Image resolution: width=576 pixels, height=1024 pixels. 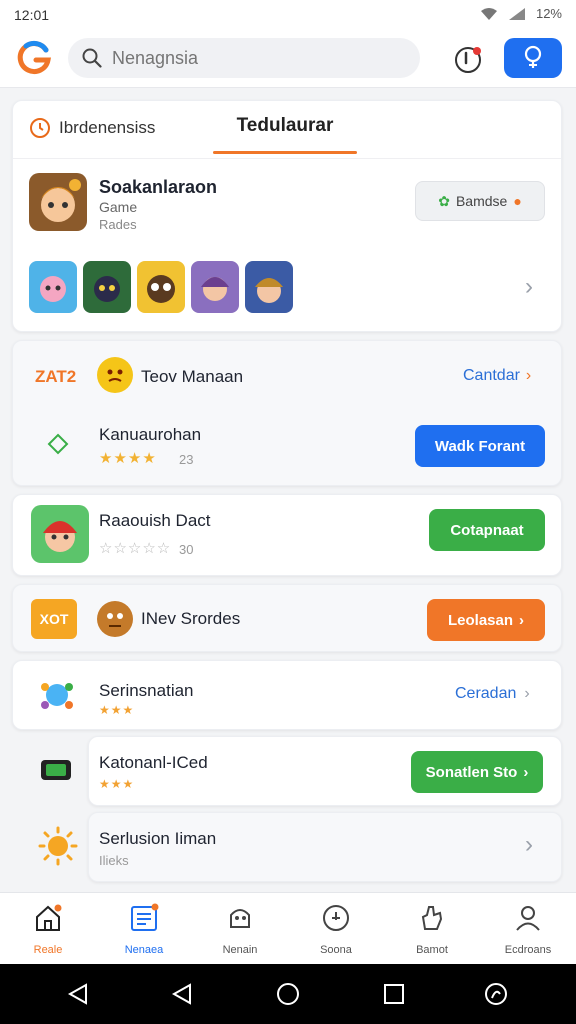 I want to click on row-primary-button: Wadk Forant, so click(x=480, y=446).